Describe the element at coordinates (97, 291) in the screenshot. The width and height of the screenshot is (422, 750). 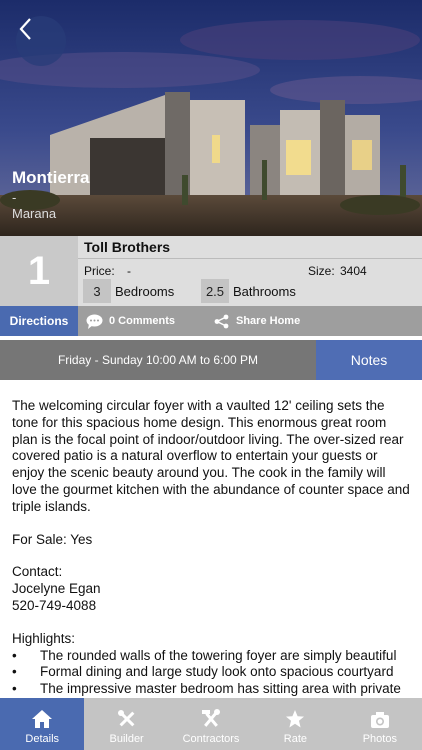
I see `bedrooms-count: 3` at that location.